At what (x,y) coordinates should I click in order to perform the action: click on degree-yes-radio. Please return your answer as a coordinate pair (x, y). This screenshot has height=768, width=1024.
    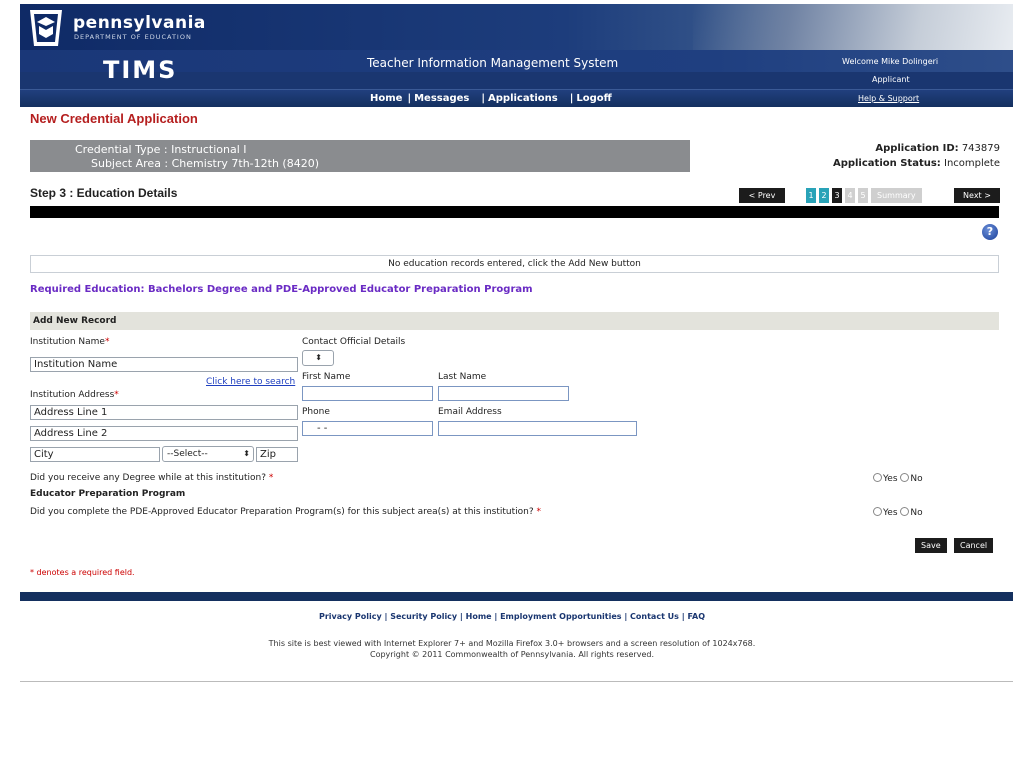
    Looking at the image, I should click on (877, 477).